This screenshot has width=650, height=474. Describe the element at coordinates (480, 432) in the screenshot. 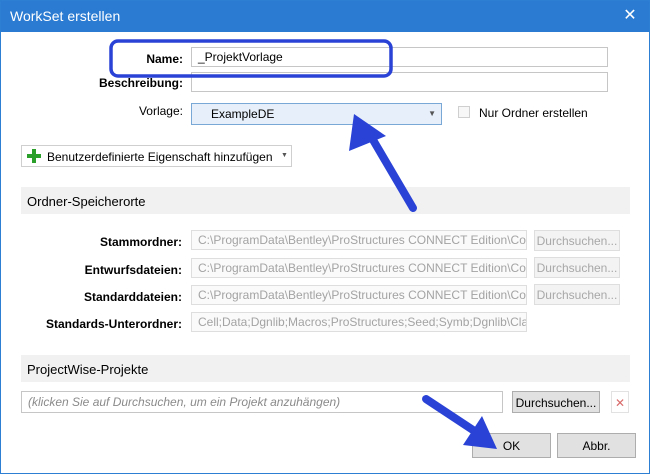

I see `arrow-to-ok-head` at that location.